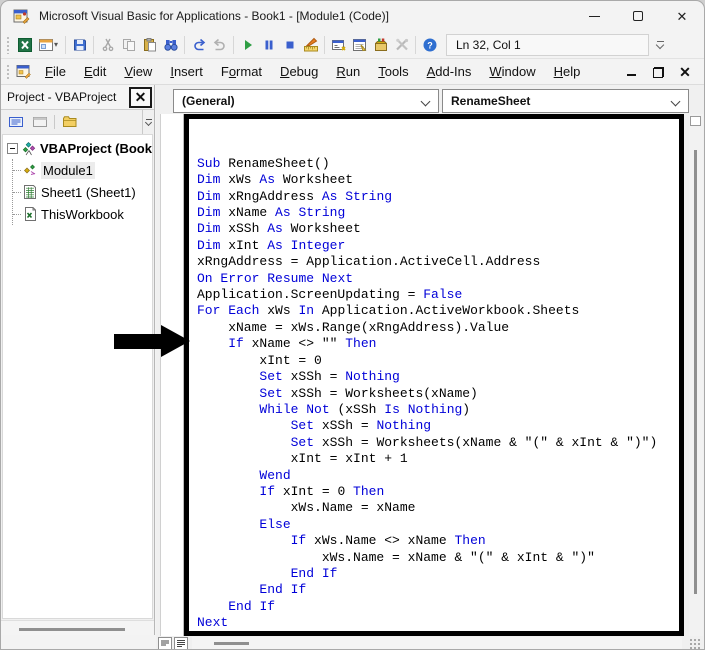 The width and height of the screenshot is (705, 650). Describe the element at coordinates (231, 643) in the screenshot. I see `code-hscroll-thumb` at that location.